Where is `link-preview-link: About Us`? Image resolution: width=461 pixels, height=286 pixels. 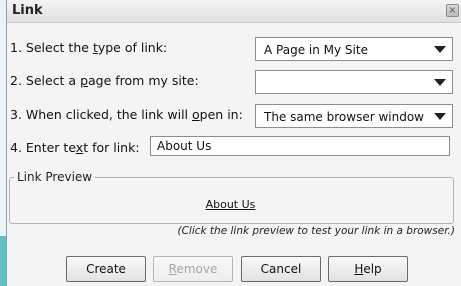
link-preview-link: About Us is located at coordinates (230, 204).